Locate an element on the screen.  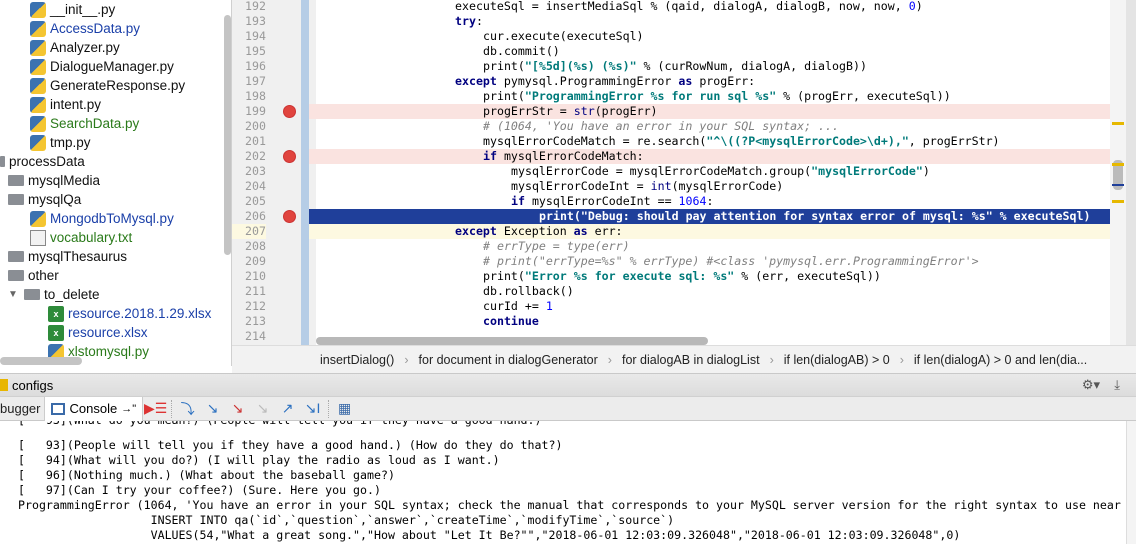
line-number: 209 is located at coordinates (255, 261).